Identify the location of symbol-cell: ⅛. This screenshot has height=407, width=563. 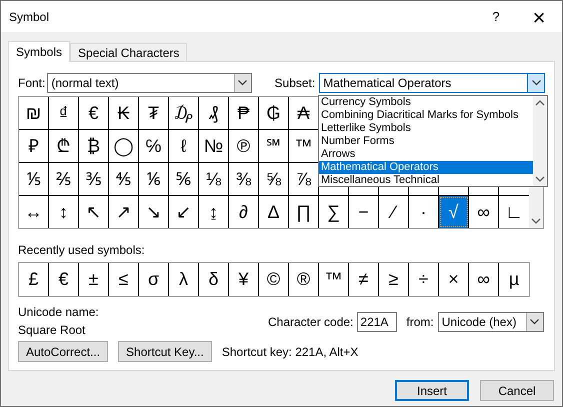
(214, 179).